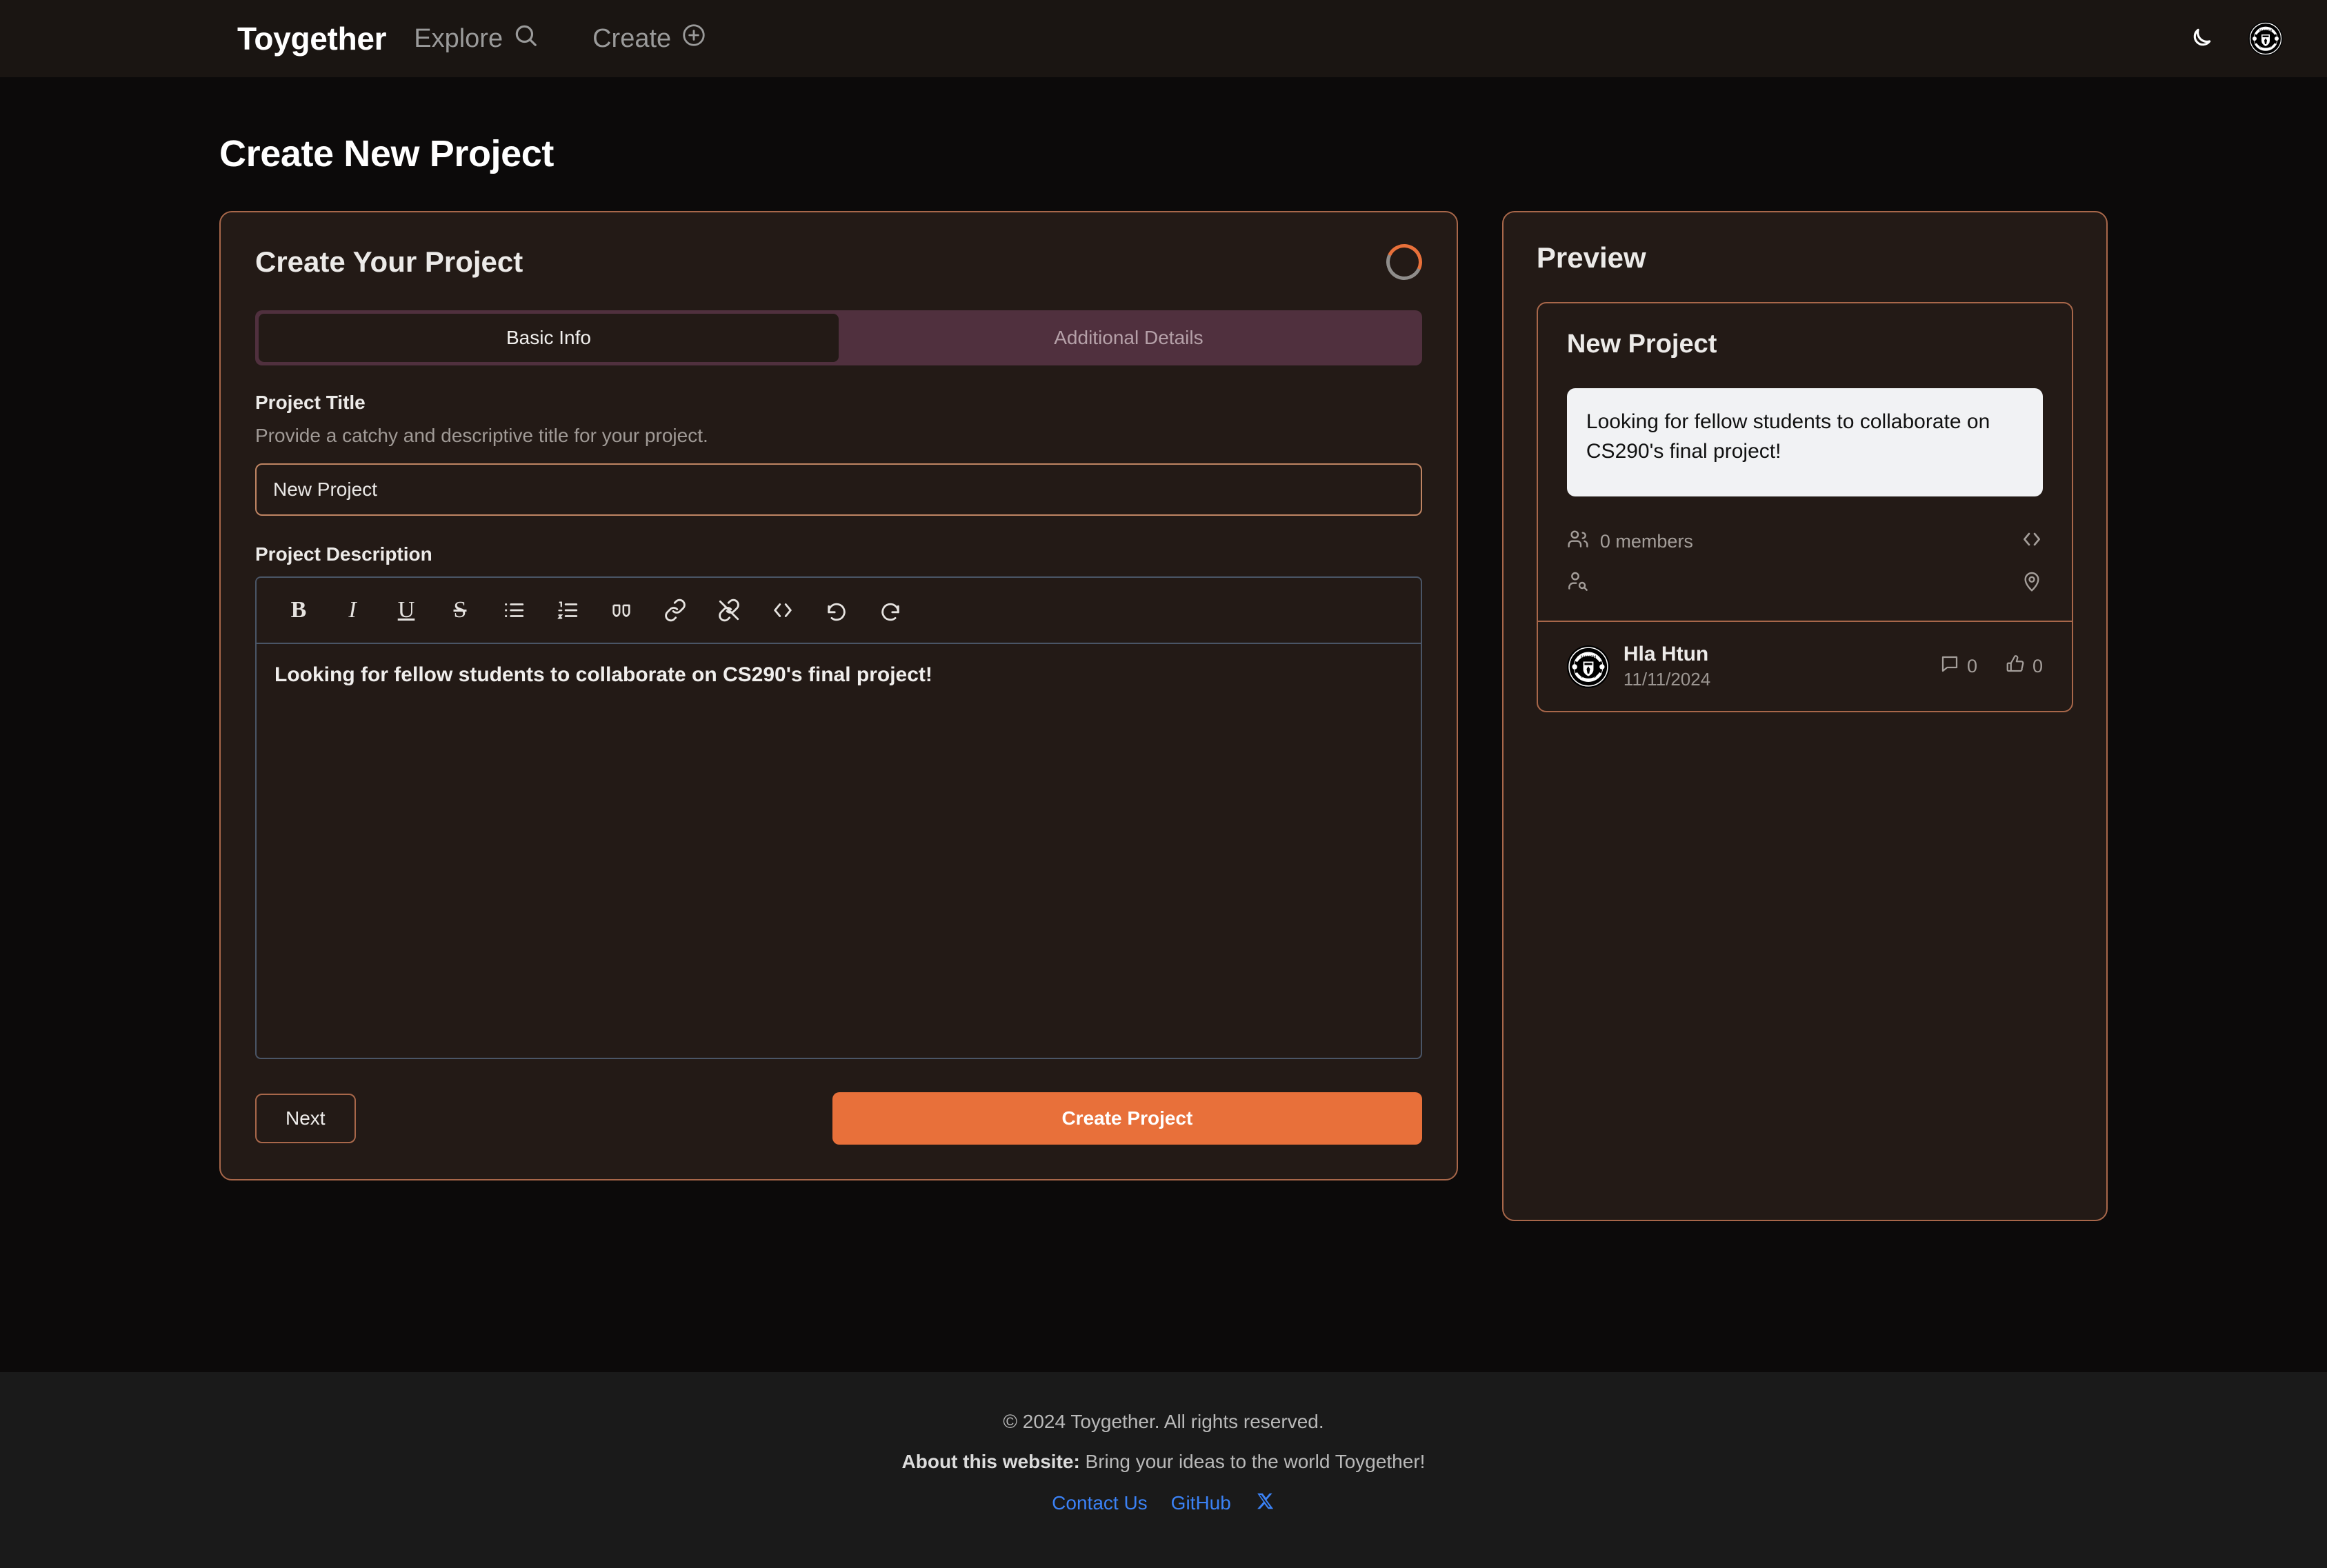  What do you see at coordinates (312, 38) in the screenshot?
I see `brand-logo: Toygether` at bounding box center [312, 38].